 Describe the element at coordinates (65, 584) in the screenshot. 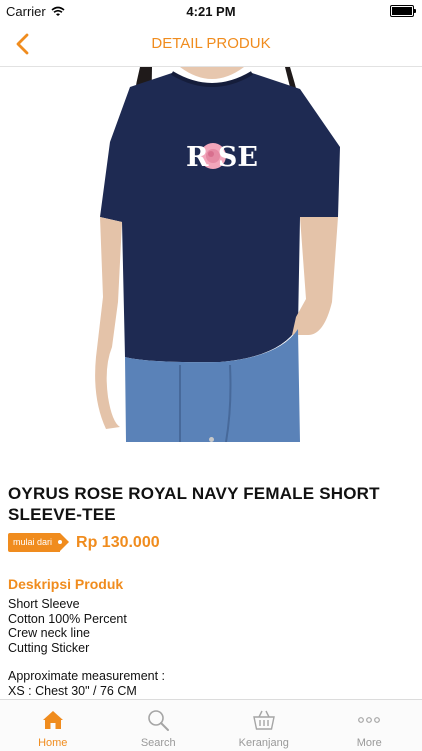

I see `description-heading: Deskripsi Produk` at that location.